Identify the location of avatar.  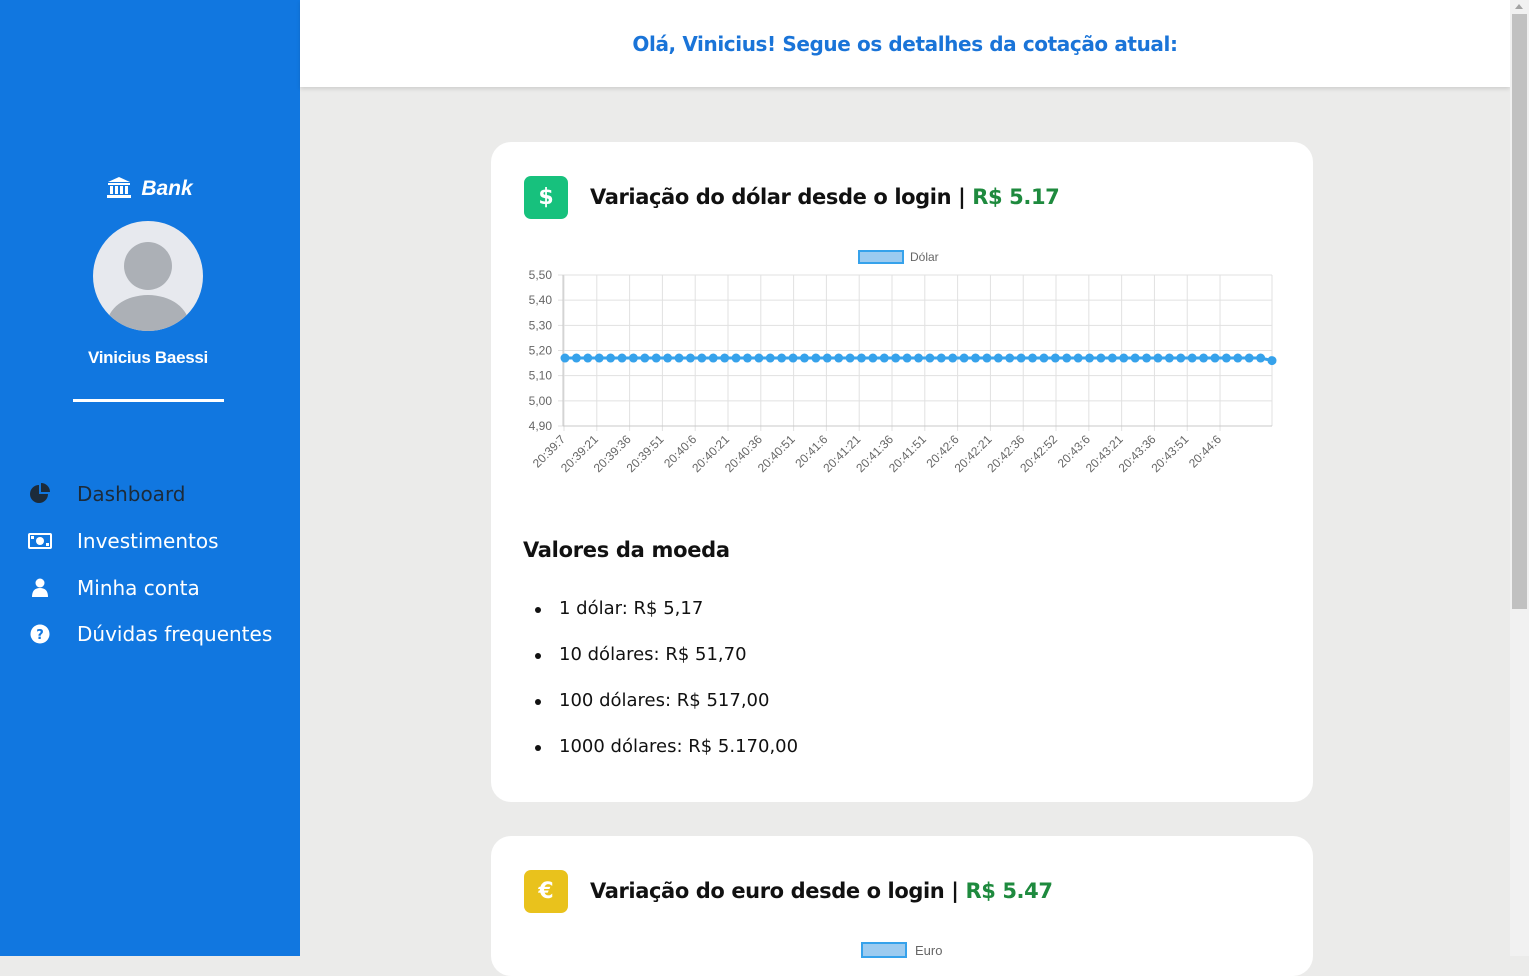
(148, 276).